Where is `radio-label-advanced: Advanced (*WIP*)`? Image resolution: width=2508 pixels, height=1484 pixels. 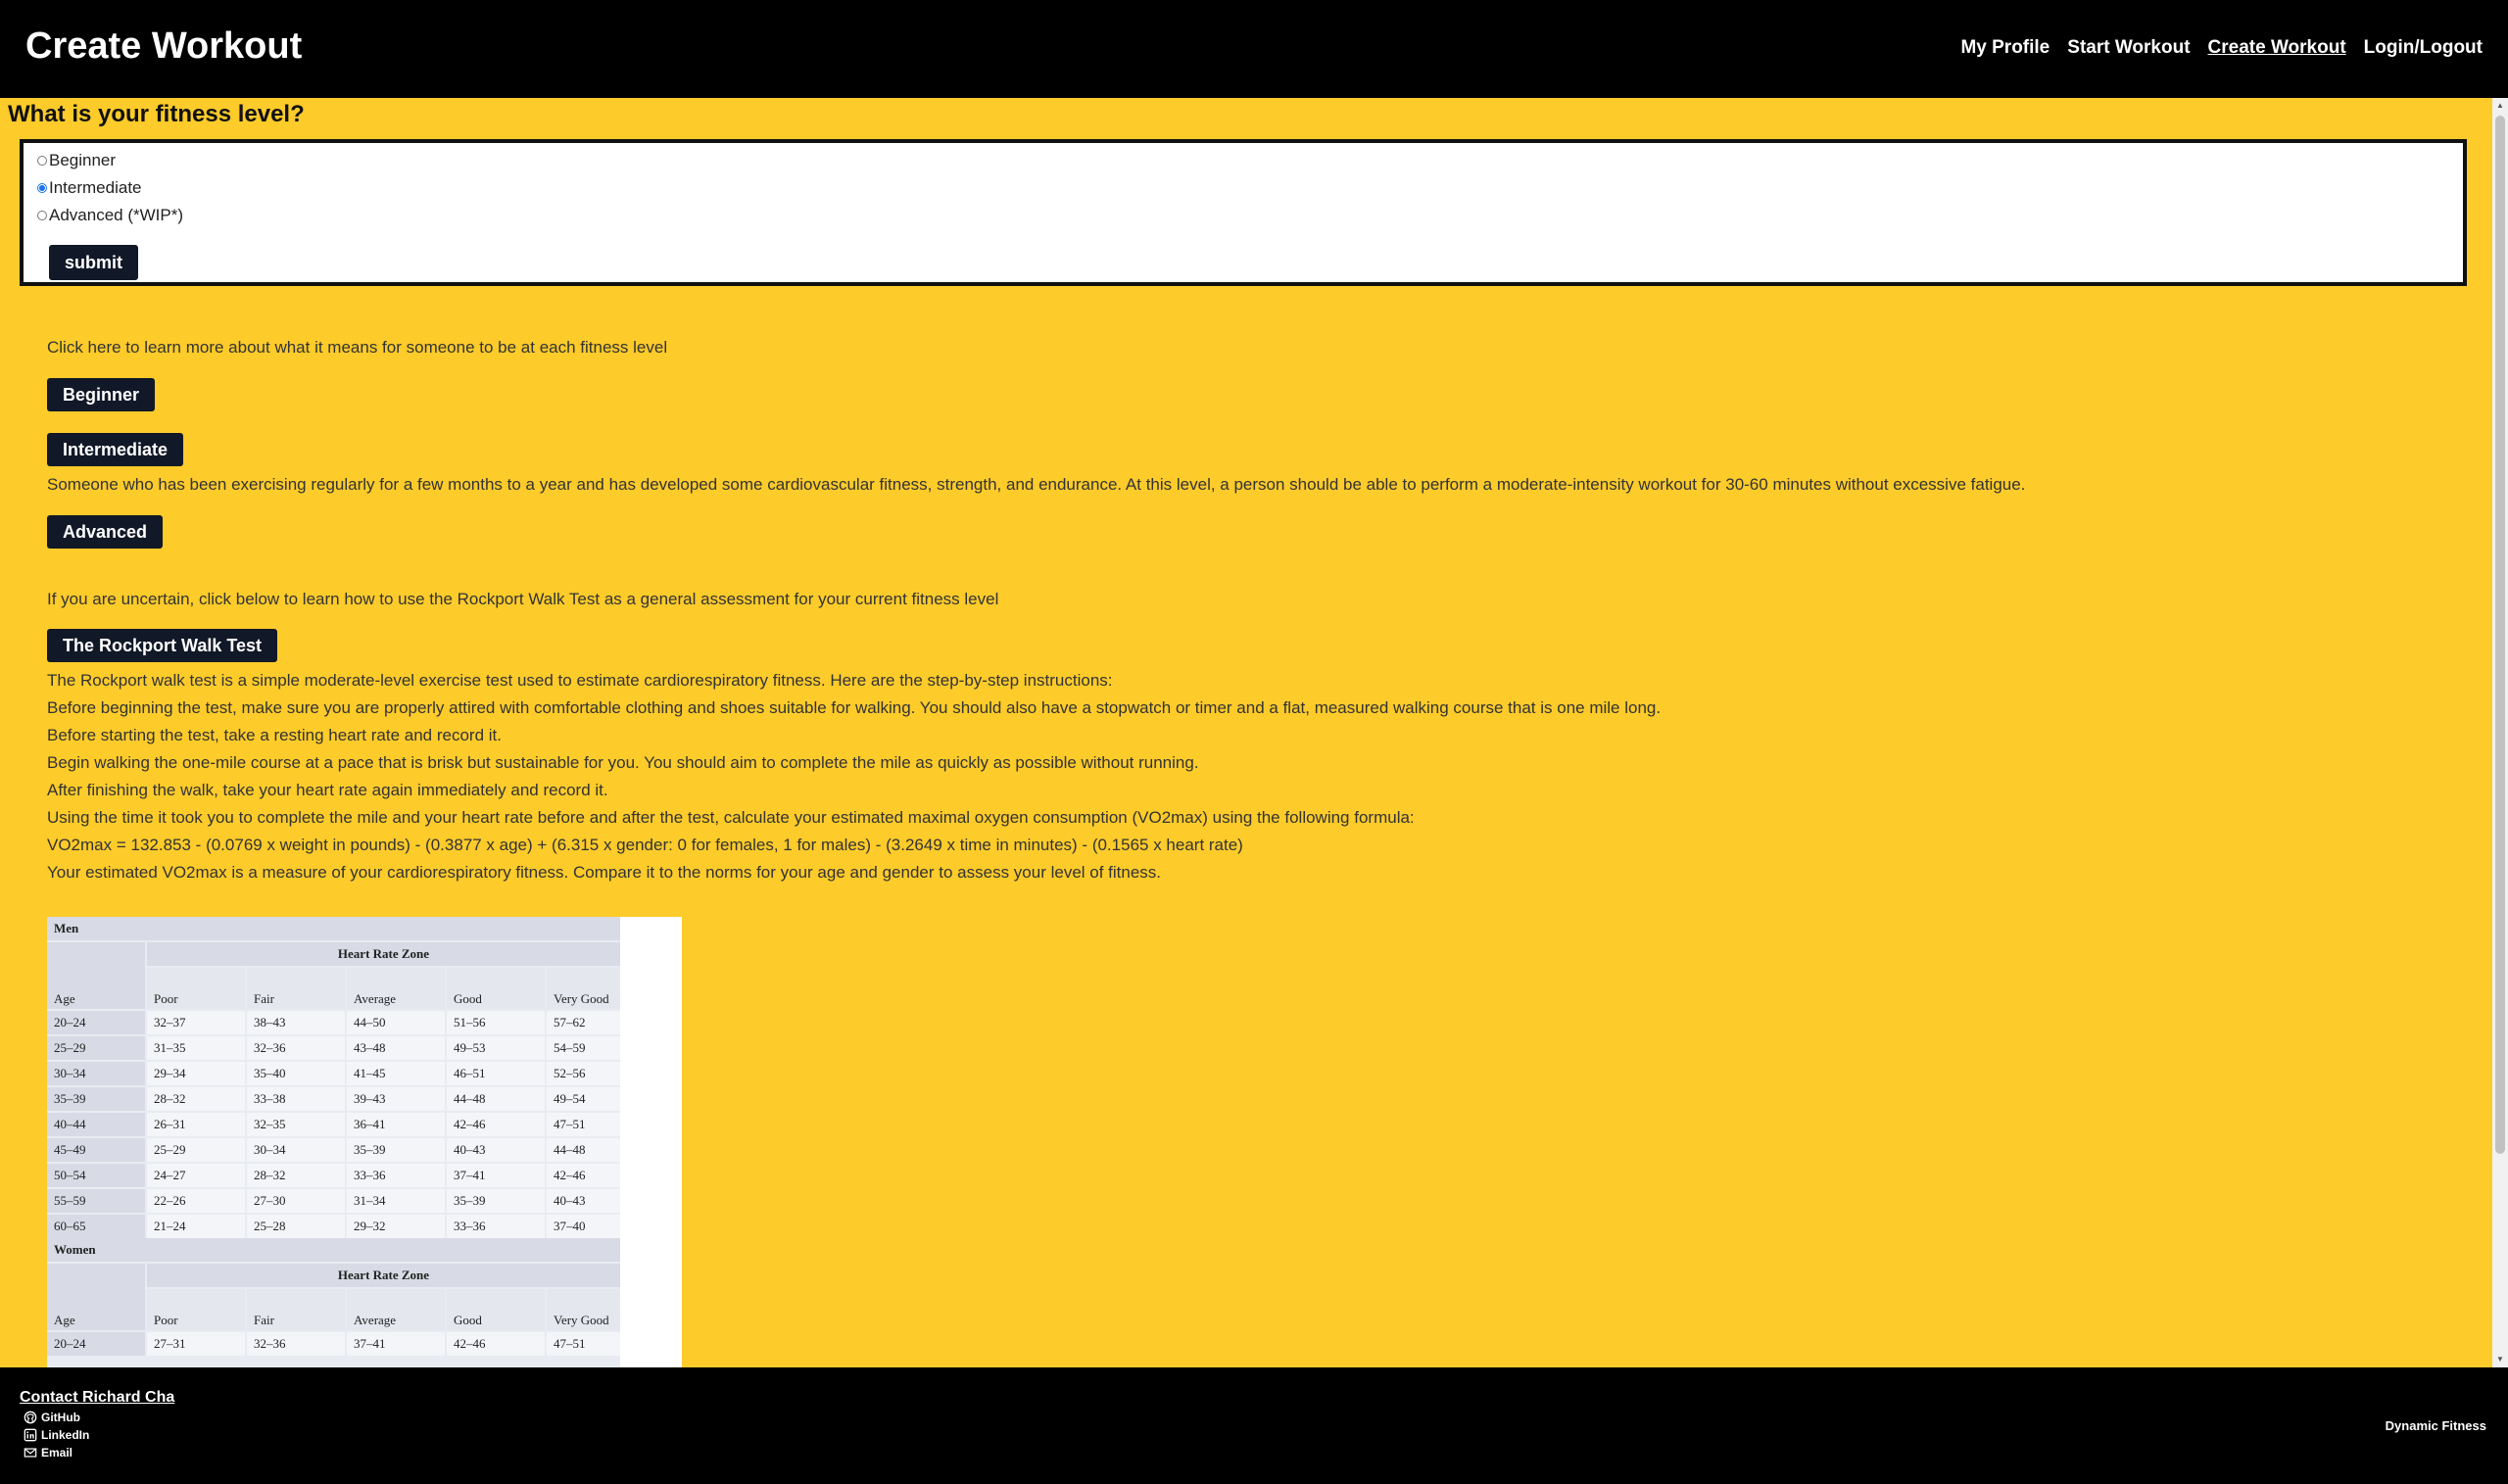
radio-label-advanced: Advanced (*WIP*) is located at coordinates (116, 215).